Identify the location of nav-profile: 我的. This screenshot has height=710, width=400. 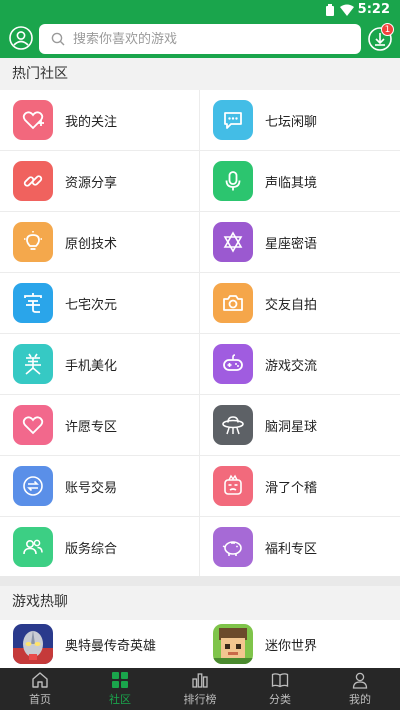
(360, 689).